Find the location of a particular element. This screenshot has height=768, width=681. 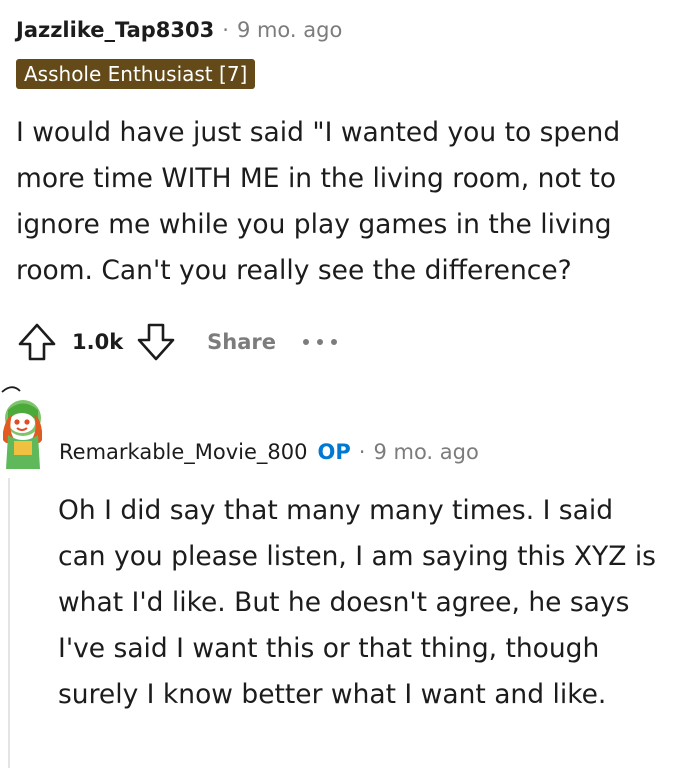

user-flair: Asshole Enthusiast [7] is located at coordinates (136, 74).